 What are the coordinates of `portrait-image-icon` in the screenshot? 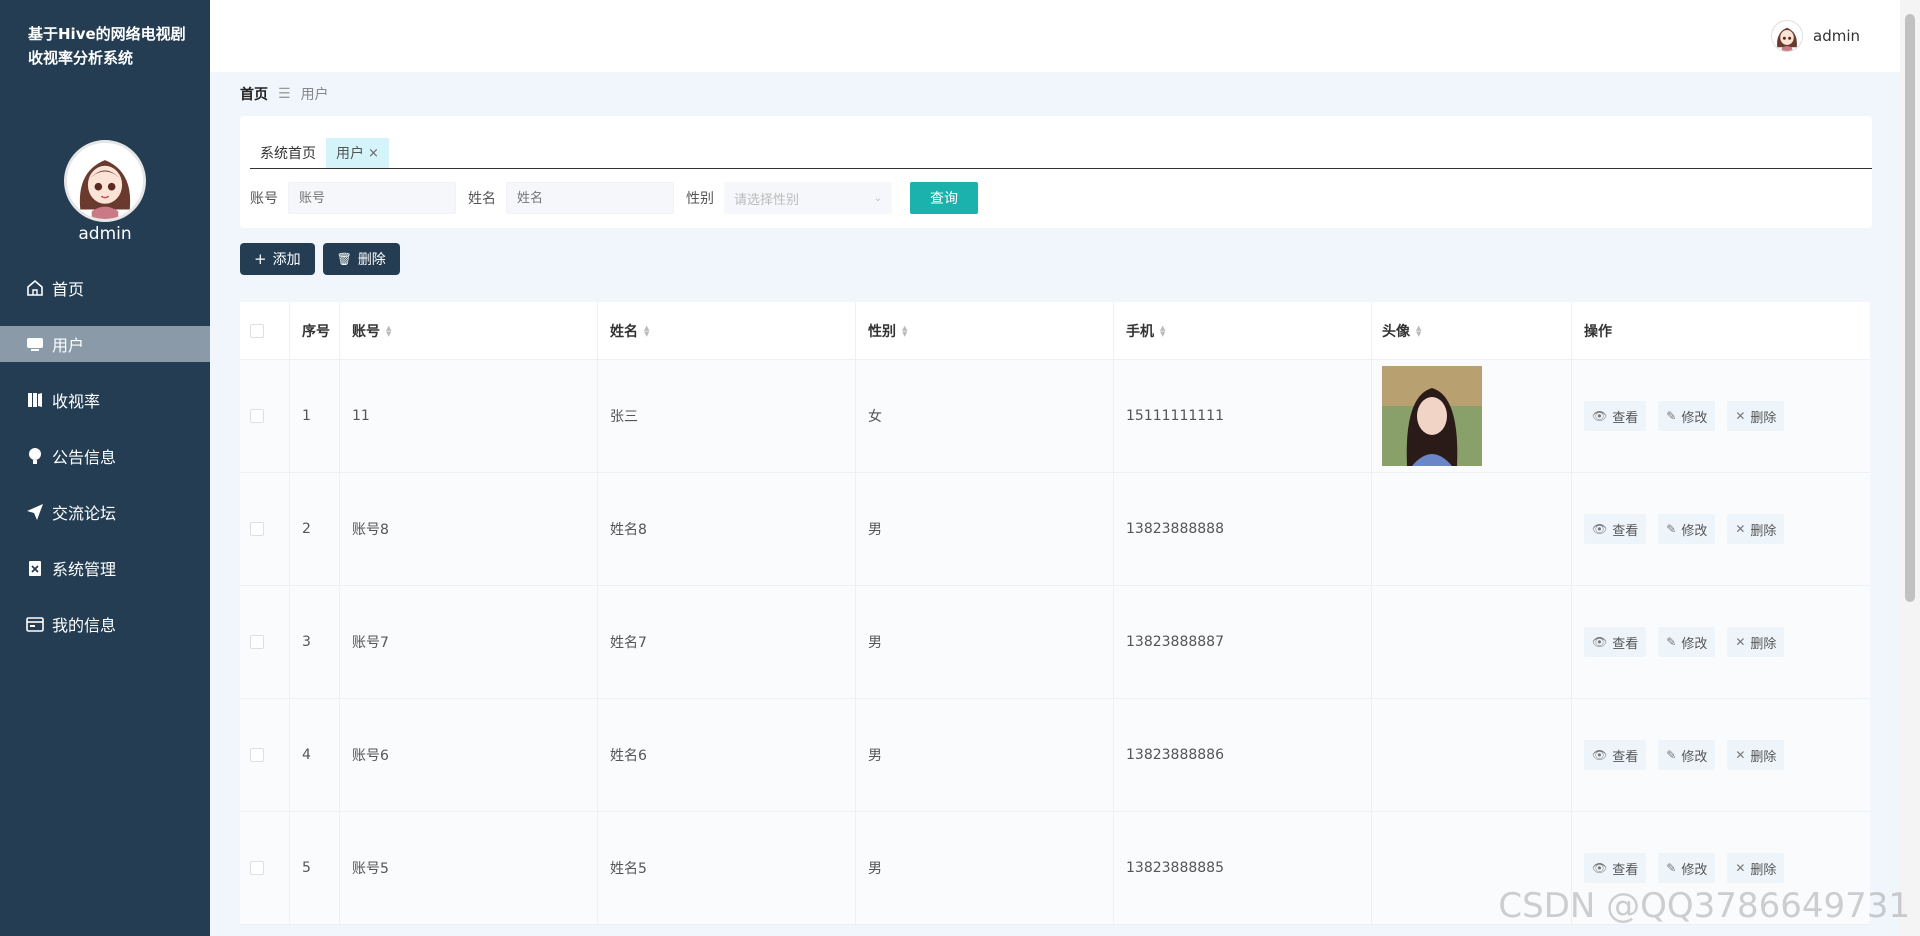 It's located at (1432, 416).